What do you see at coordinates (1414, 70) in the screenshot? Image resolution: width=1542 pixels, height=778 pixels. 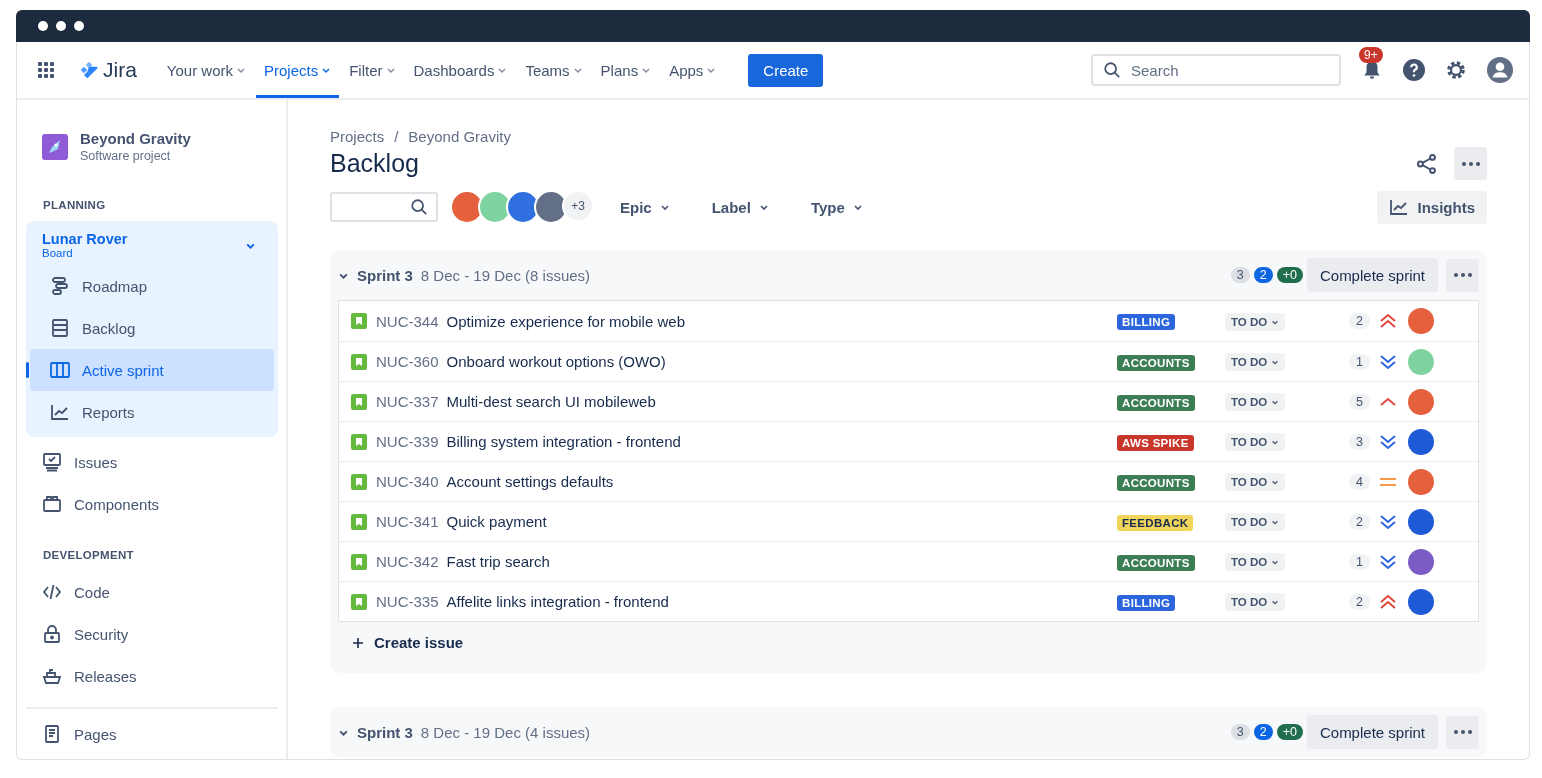 I see `help-icon` at bounding box center [1414, 70].